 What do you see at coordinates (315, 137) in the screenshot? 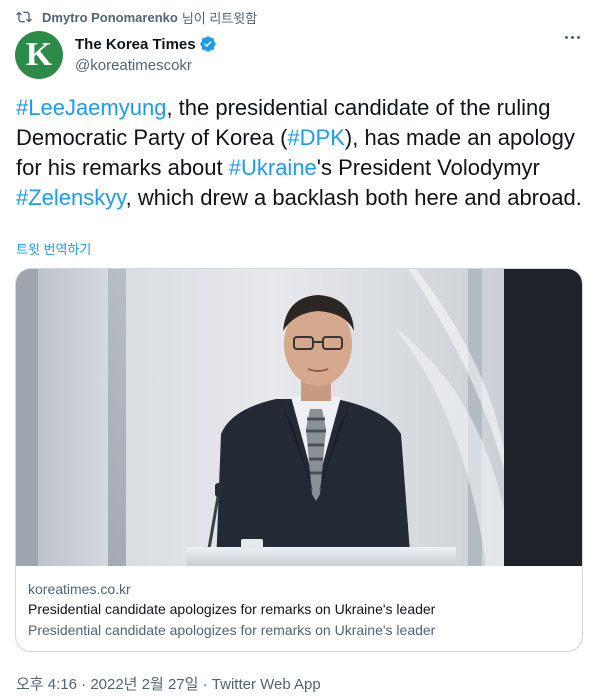
I see `hashtag-link: #DPK` at bounding box center [315, 137].